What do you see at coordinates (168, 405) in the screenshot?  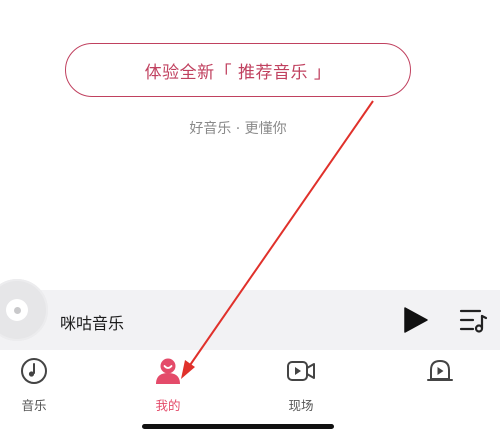 I see `tab-mine-label: 我的` at bounding box center [168, 405].